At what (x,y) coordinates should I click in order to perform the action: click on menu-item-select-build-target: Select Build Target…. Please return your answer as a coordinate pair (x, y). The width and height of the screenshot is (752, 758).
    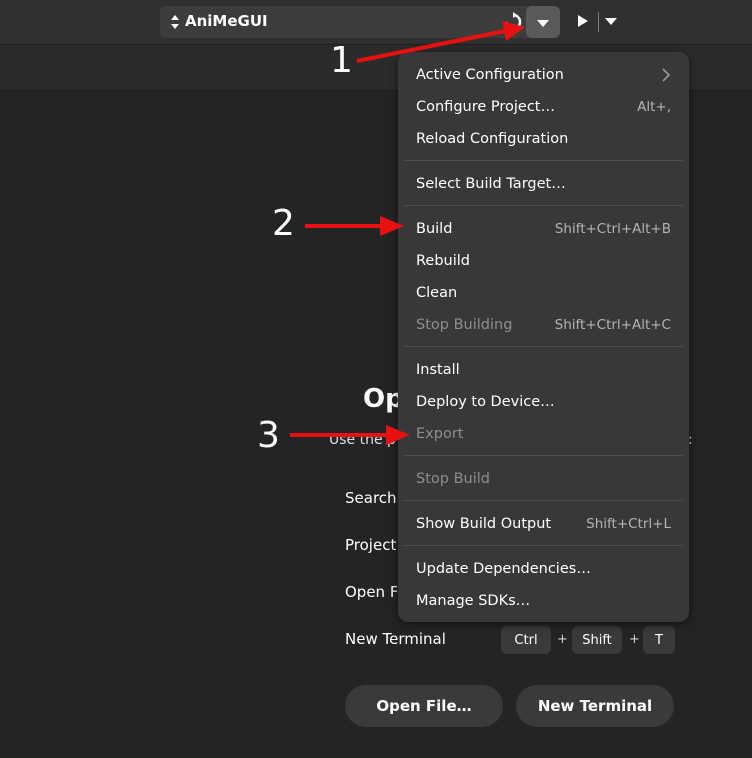
    Looking at the image, I should click on (543, 184).